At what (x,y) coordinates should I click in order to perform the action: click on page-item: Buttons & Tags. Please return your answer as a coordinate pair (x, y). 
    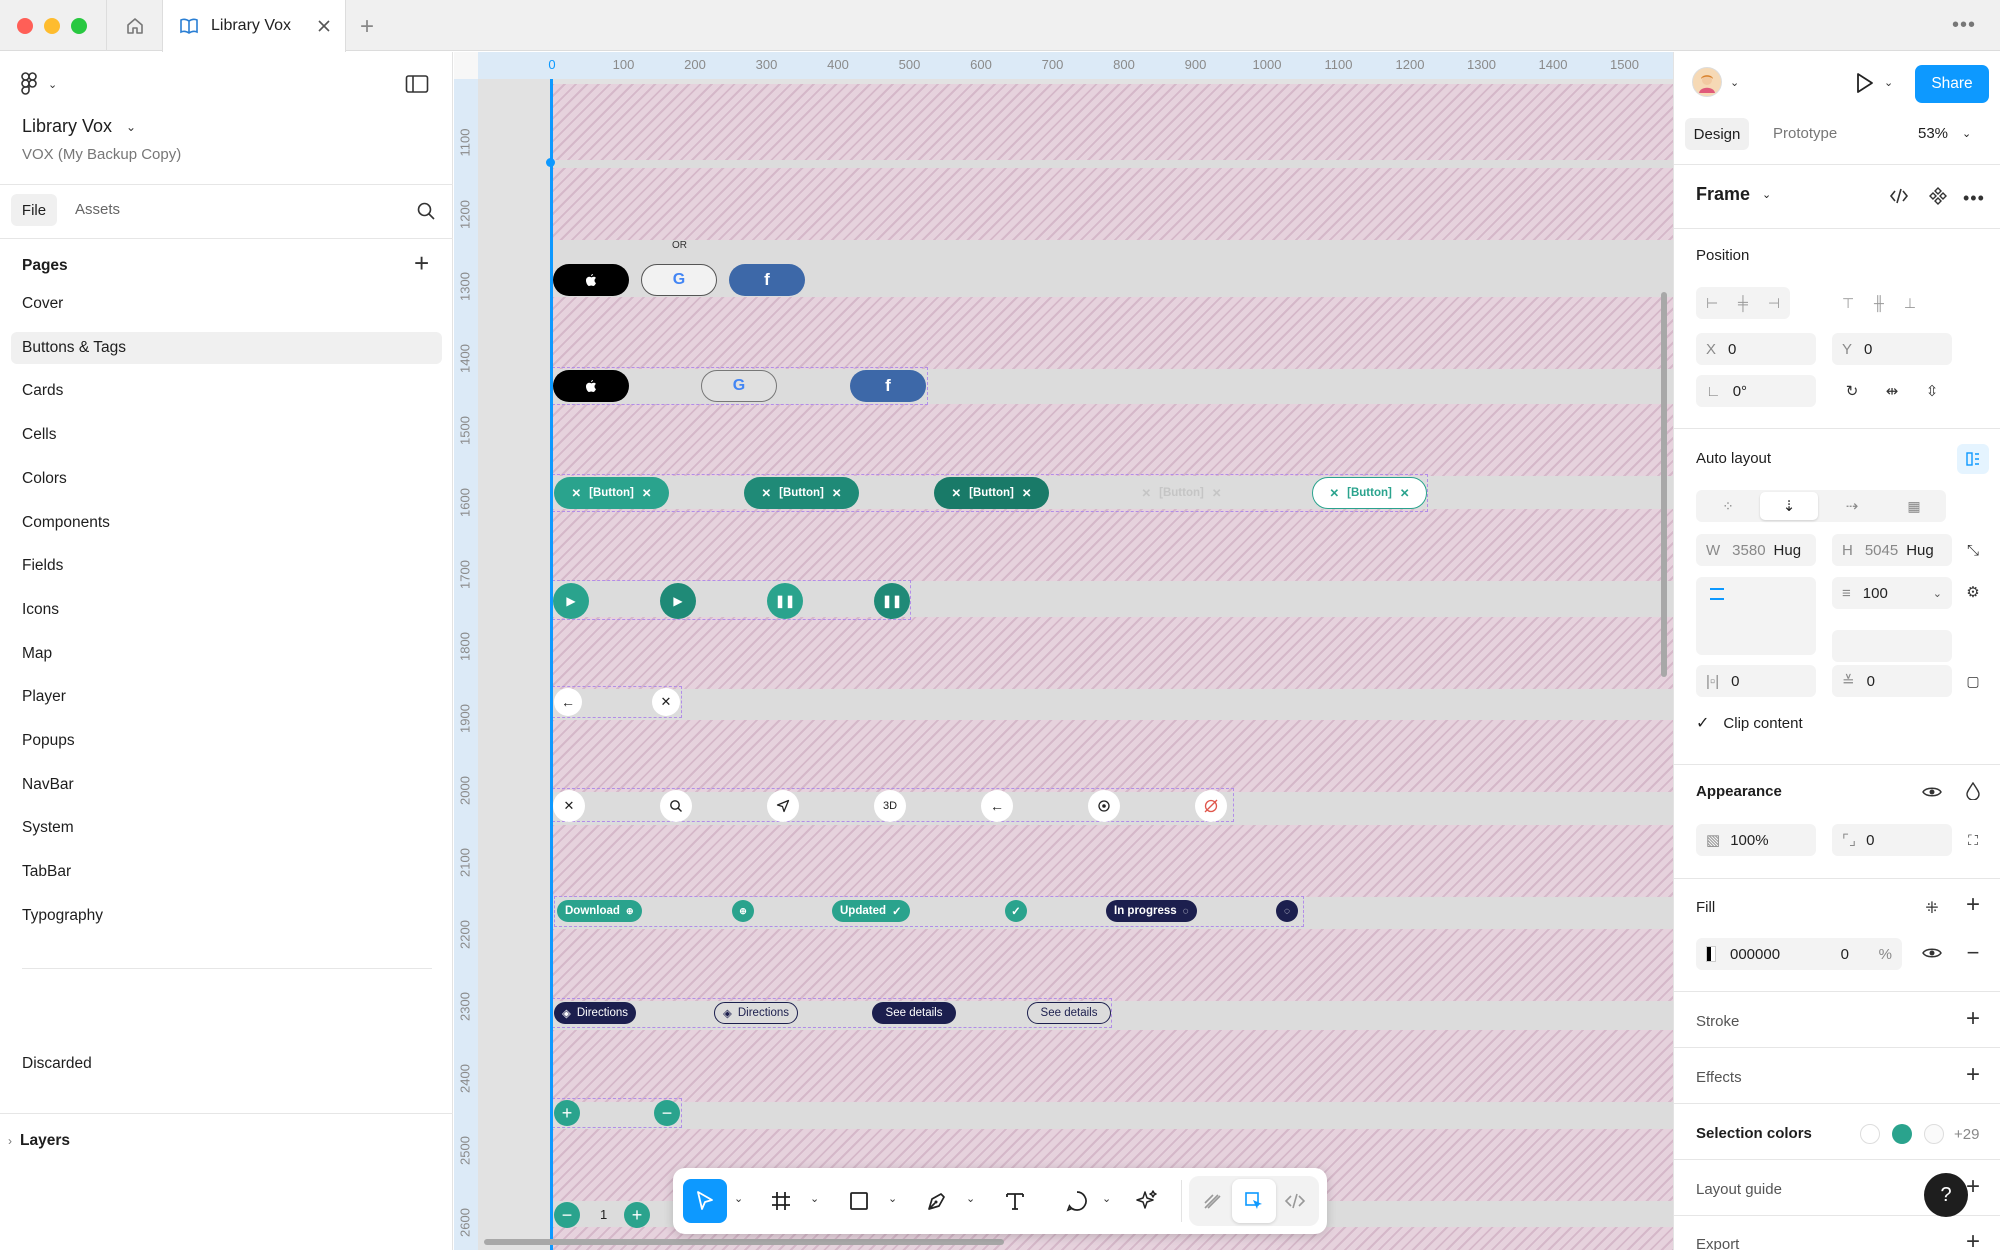
    Looking at the image, I should click on (226, 347).